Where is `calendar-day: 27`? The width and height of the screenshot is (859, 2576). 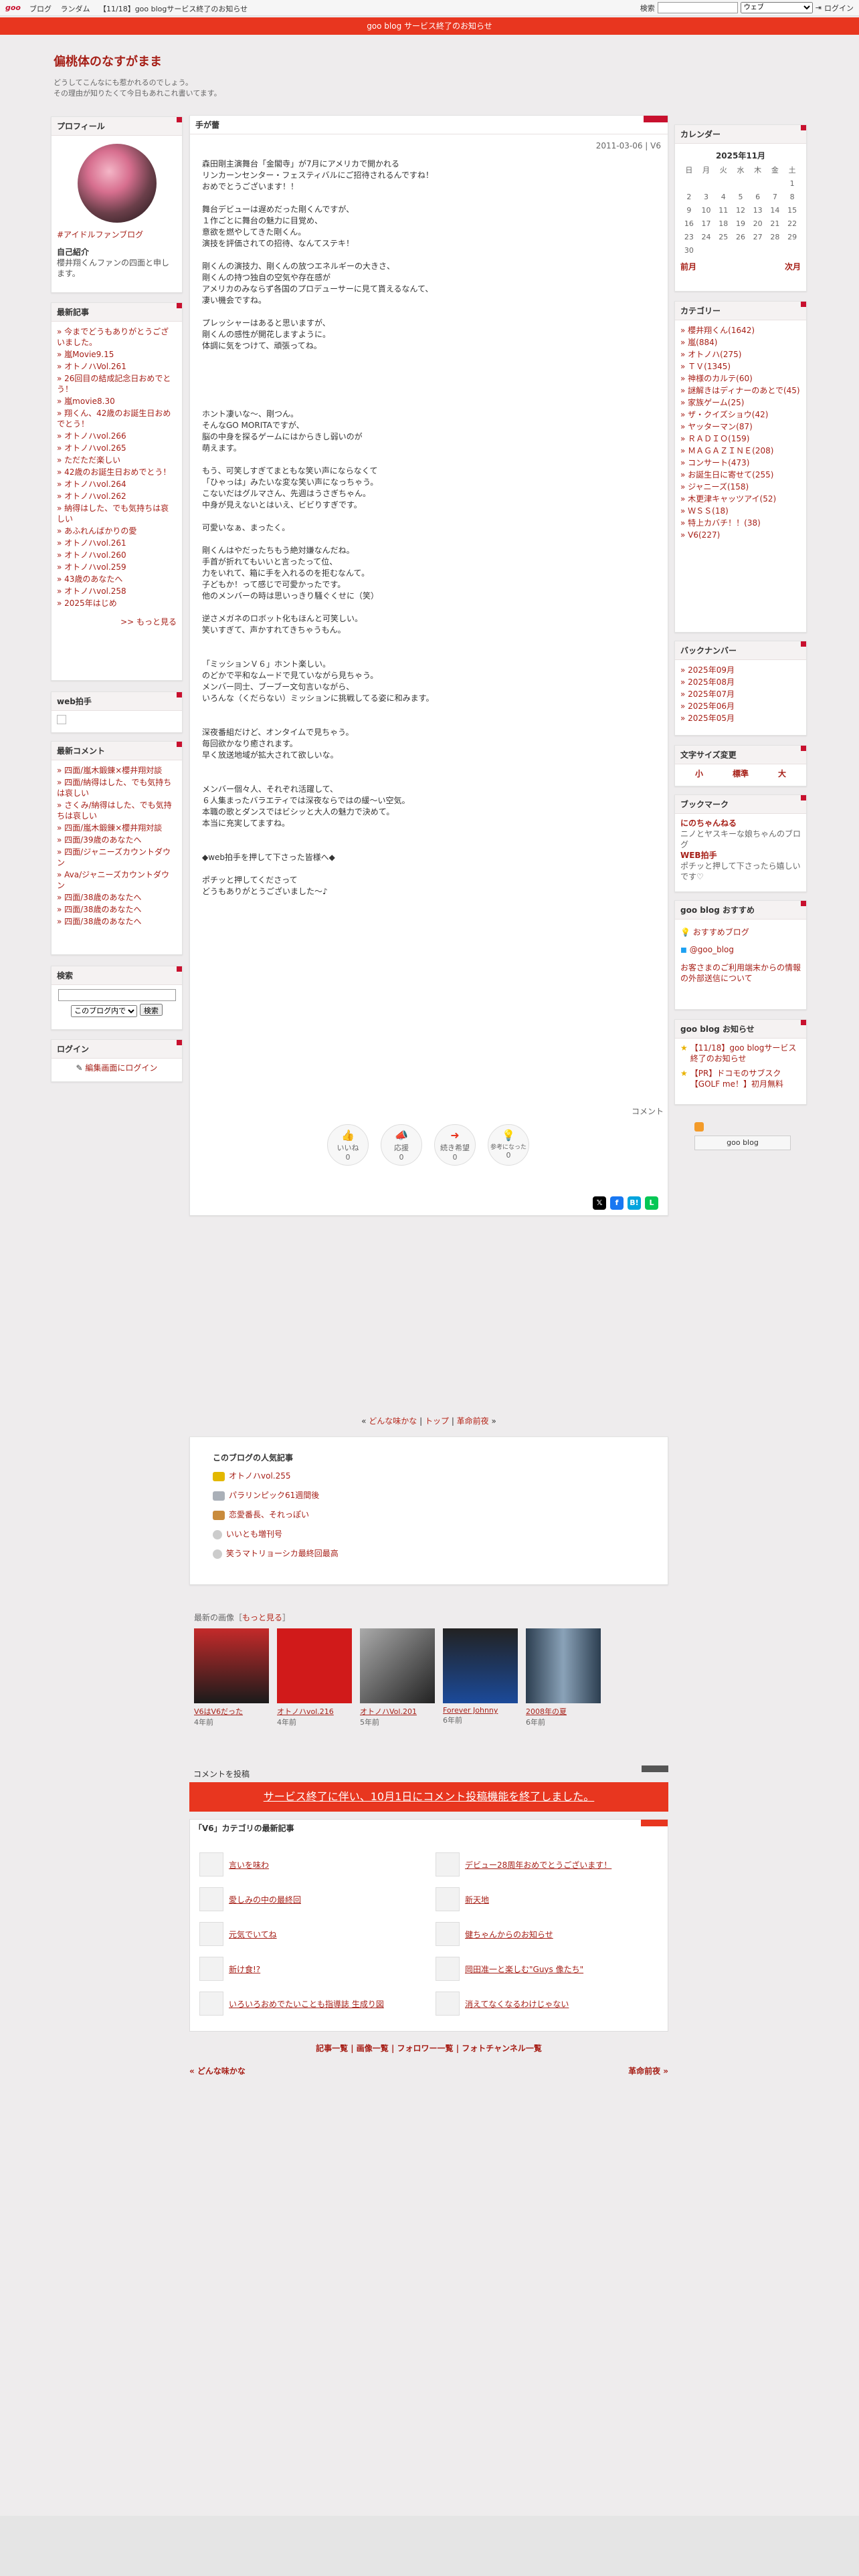
calendar-day: 27 is located at coordinates (758, 237).